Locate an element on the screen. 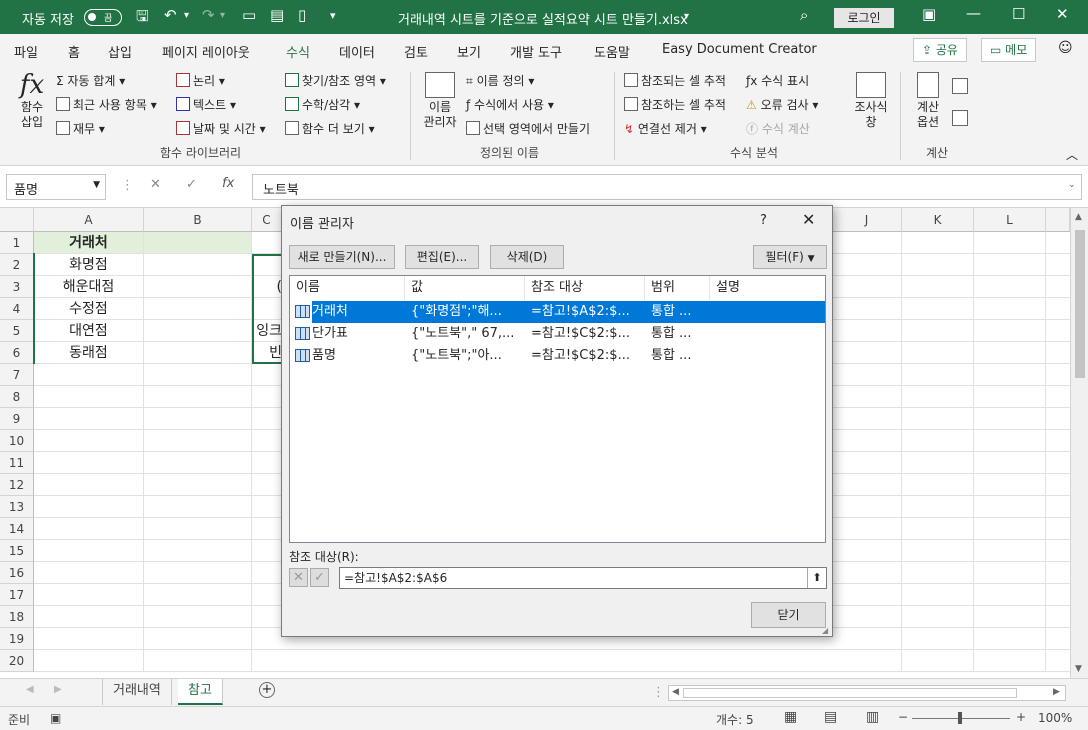 The height and width of the screenshot is (730, 1088). row-header: 5 is located at coordinates (17, 331).